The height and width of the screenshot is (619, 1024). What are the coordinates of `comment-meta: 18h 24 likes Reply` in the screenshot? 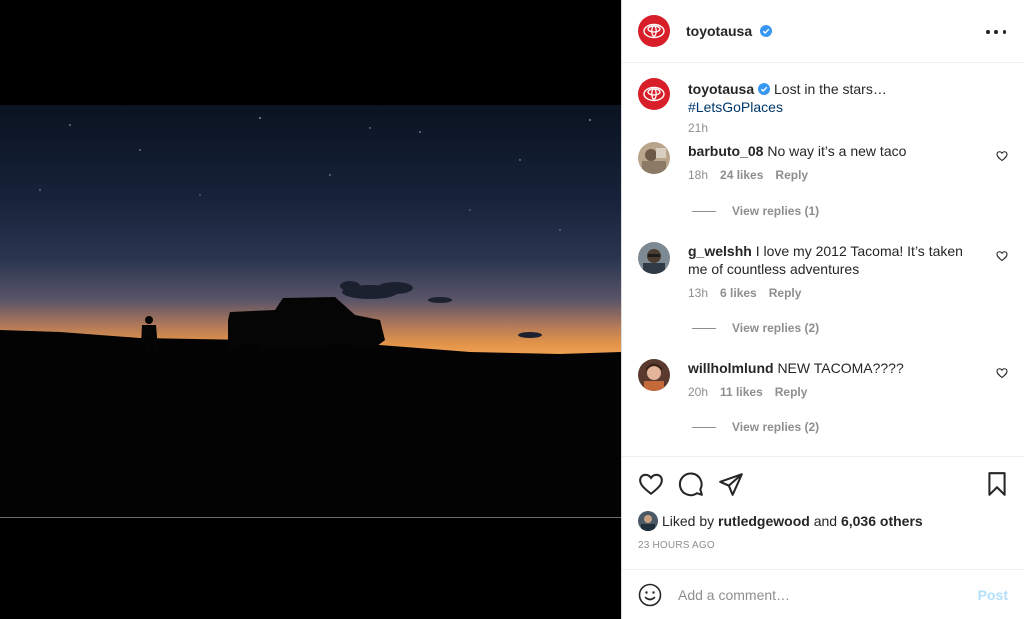 It's located at (836, 175).